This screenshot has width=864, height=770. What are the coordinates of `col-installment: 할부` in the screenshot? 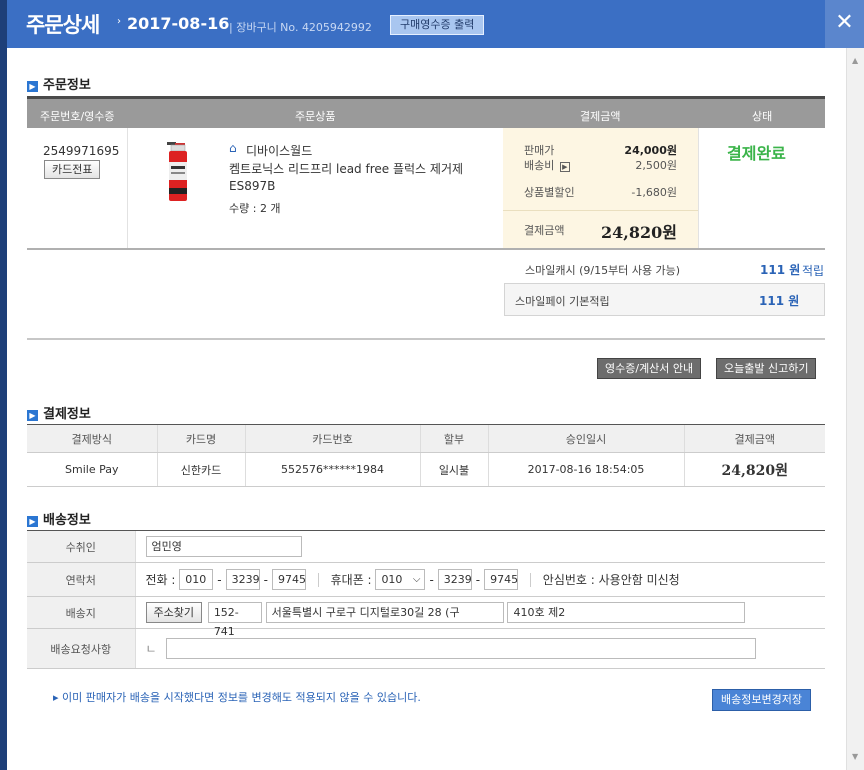 It's located at (453, 438).